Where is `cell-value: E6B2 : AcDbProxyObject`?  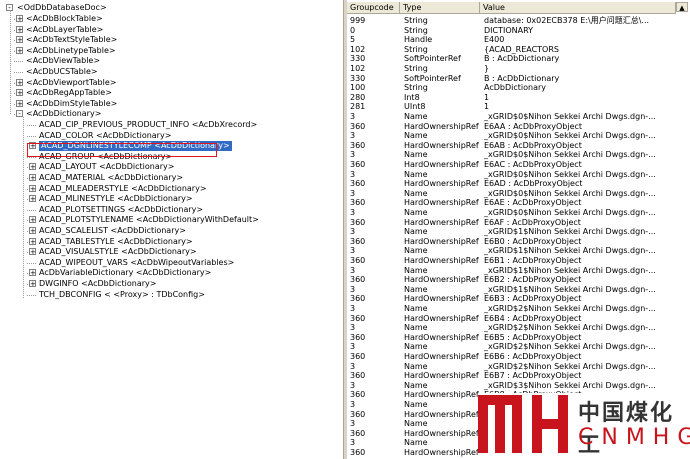 cell-value: E6B2 : AcDbProxyObject is located at coordinates (533, 280).